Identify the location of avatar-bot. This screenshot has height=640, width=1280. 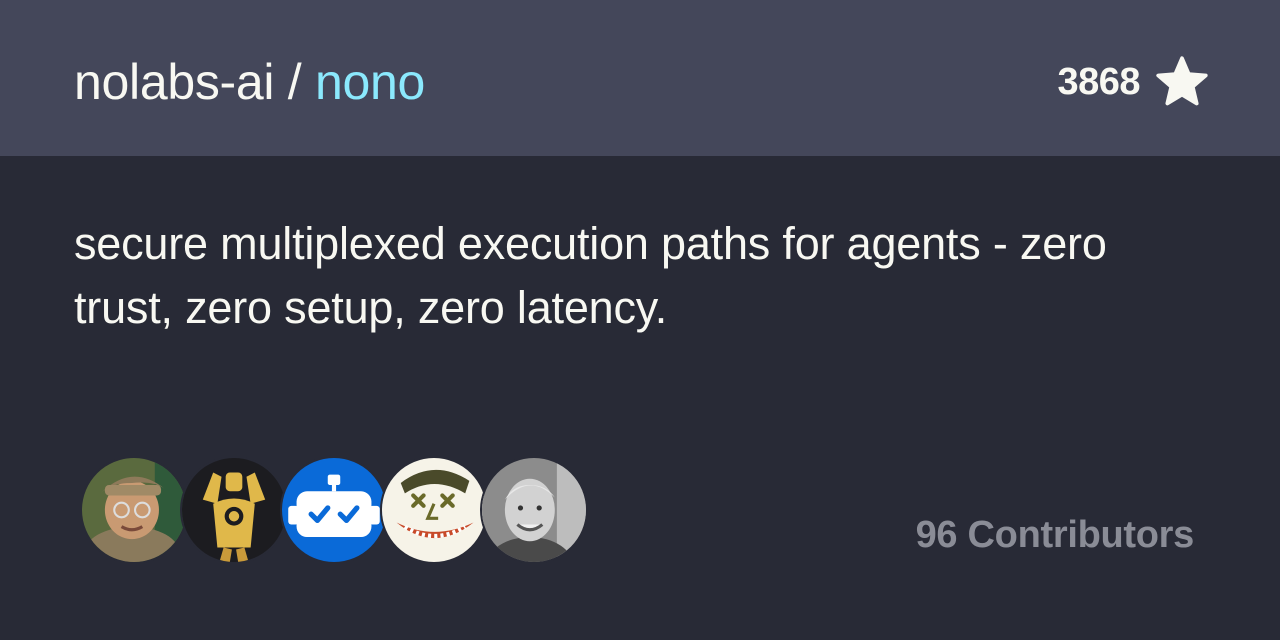
(334, 510).